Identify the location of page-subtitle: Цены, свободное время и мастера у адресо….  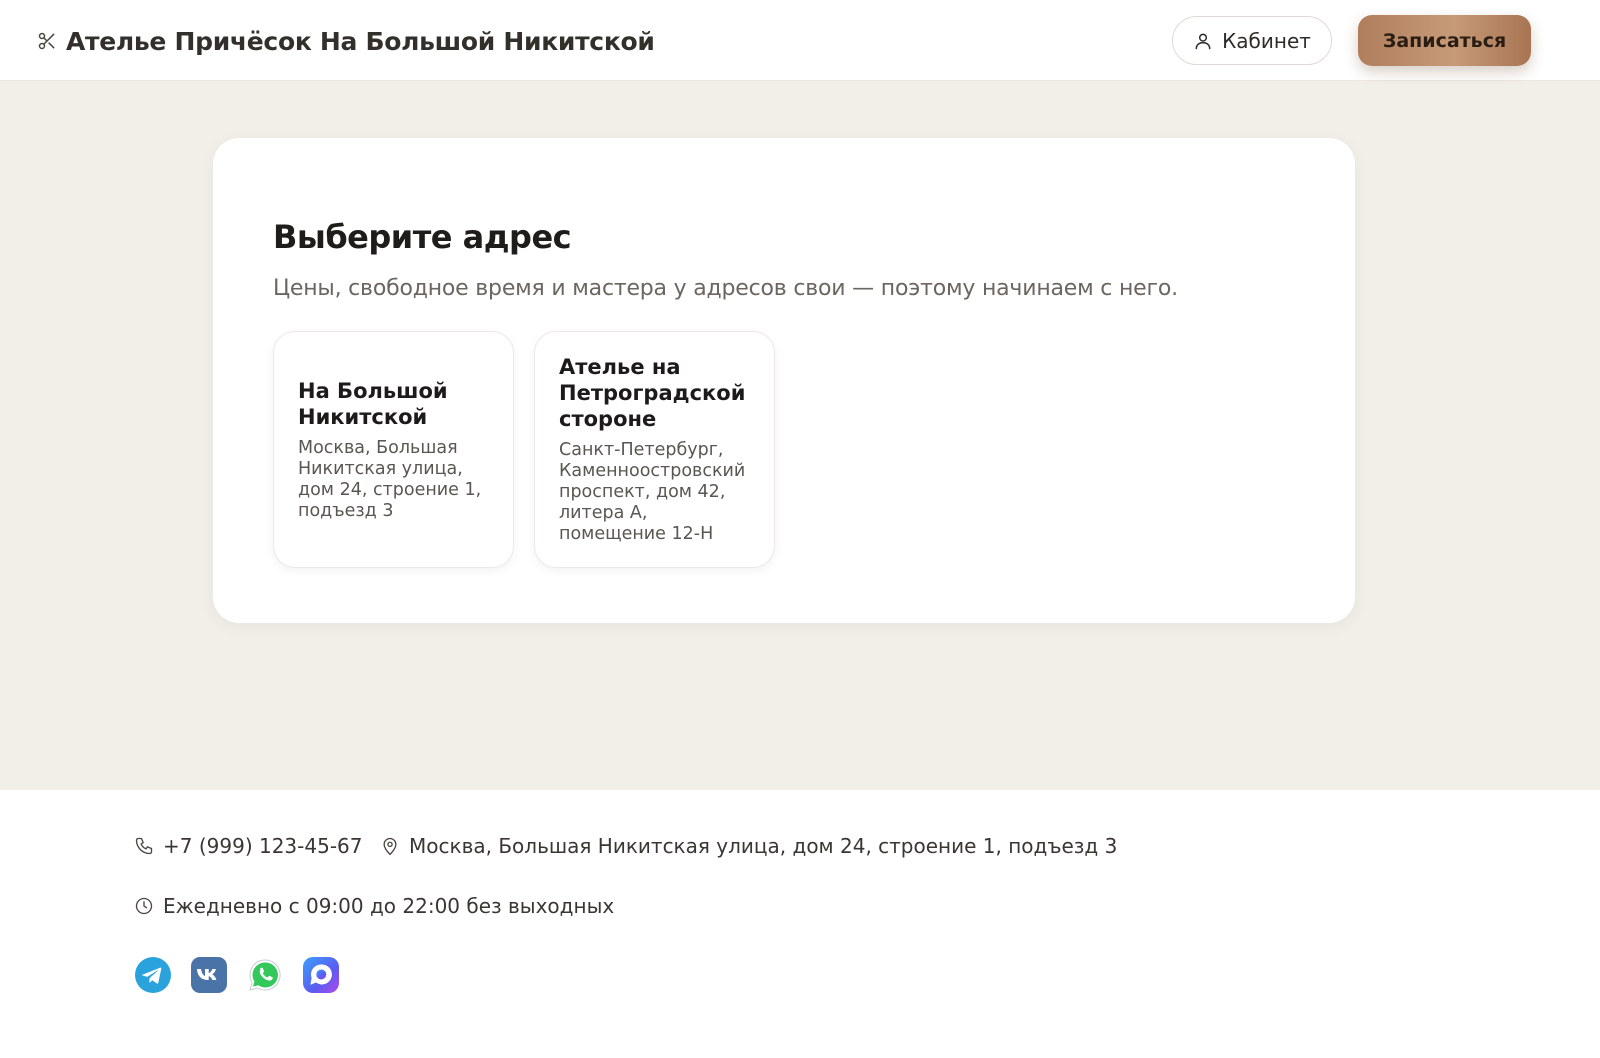
(725, 288).